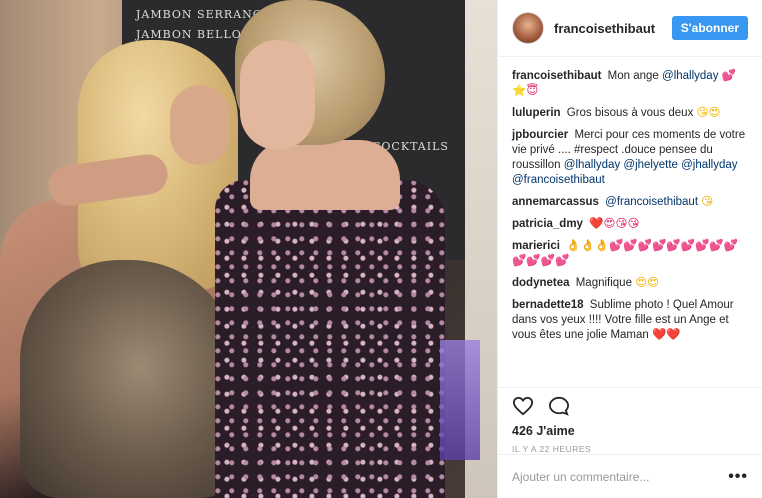 This screenshot has height=498, width=762. Describe the element at coordinates (603, 283) in the screenshot. I see `comment-text: Magnifique` at that location.